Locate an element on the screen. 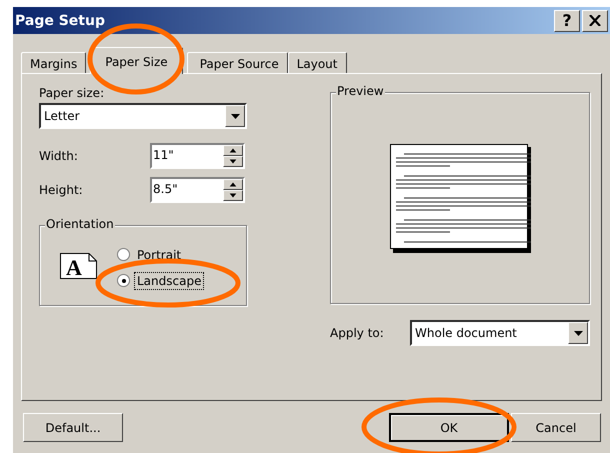 The height and width of the screenshot is (453, 610). field-label: Height: is located at coordinates (61, 190).